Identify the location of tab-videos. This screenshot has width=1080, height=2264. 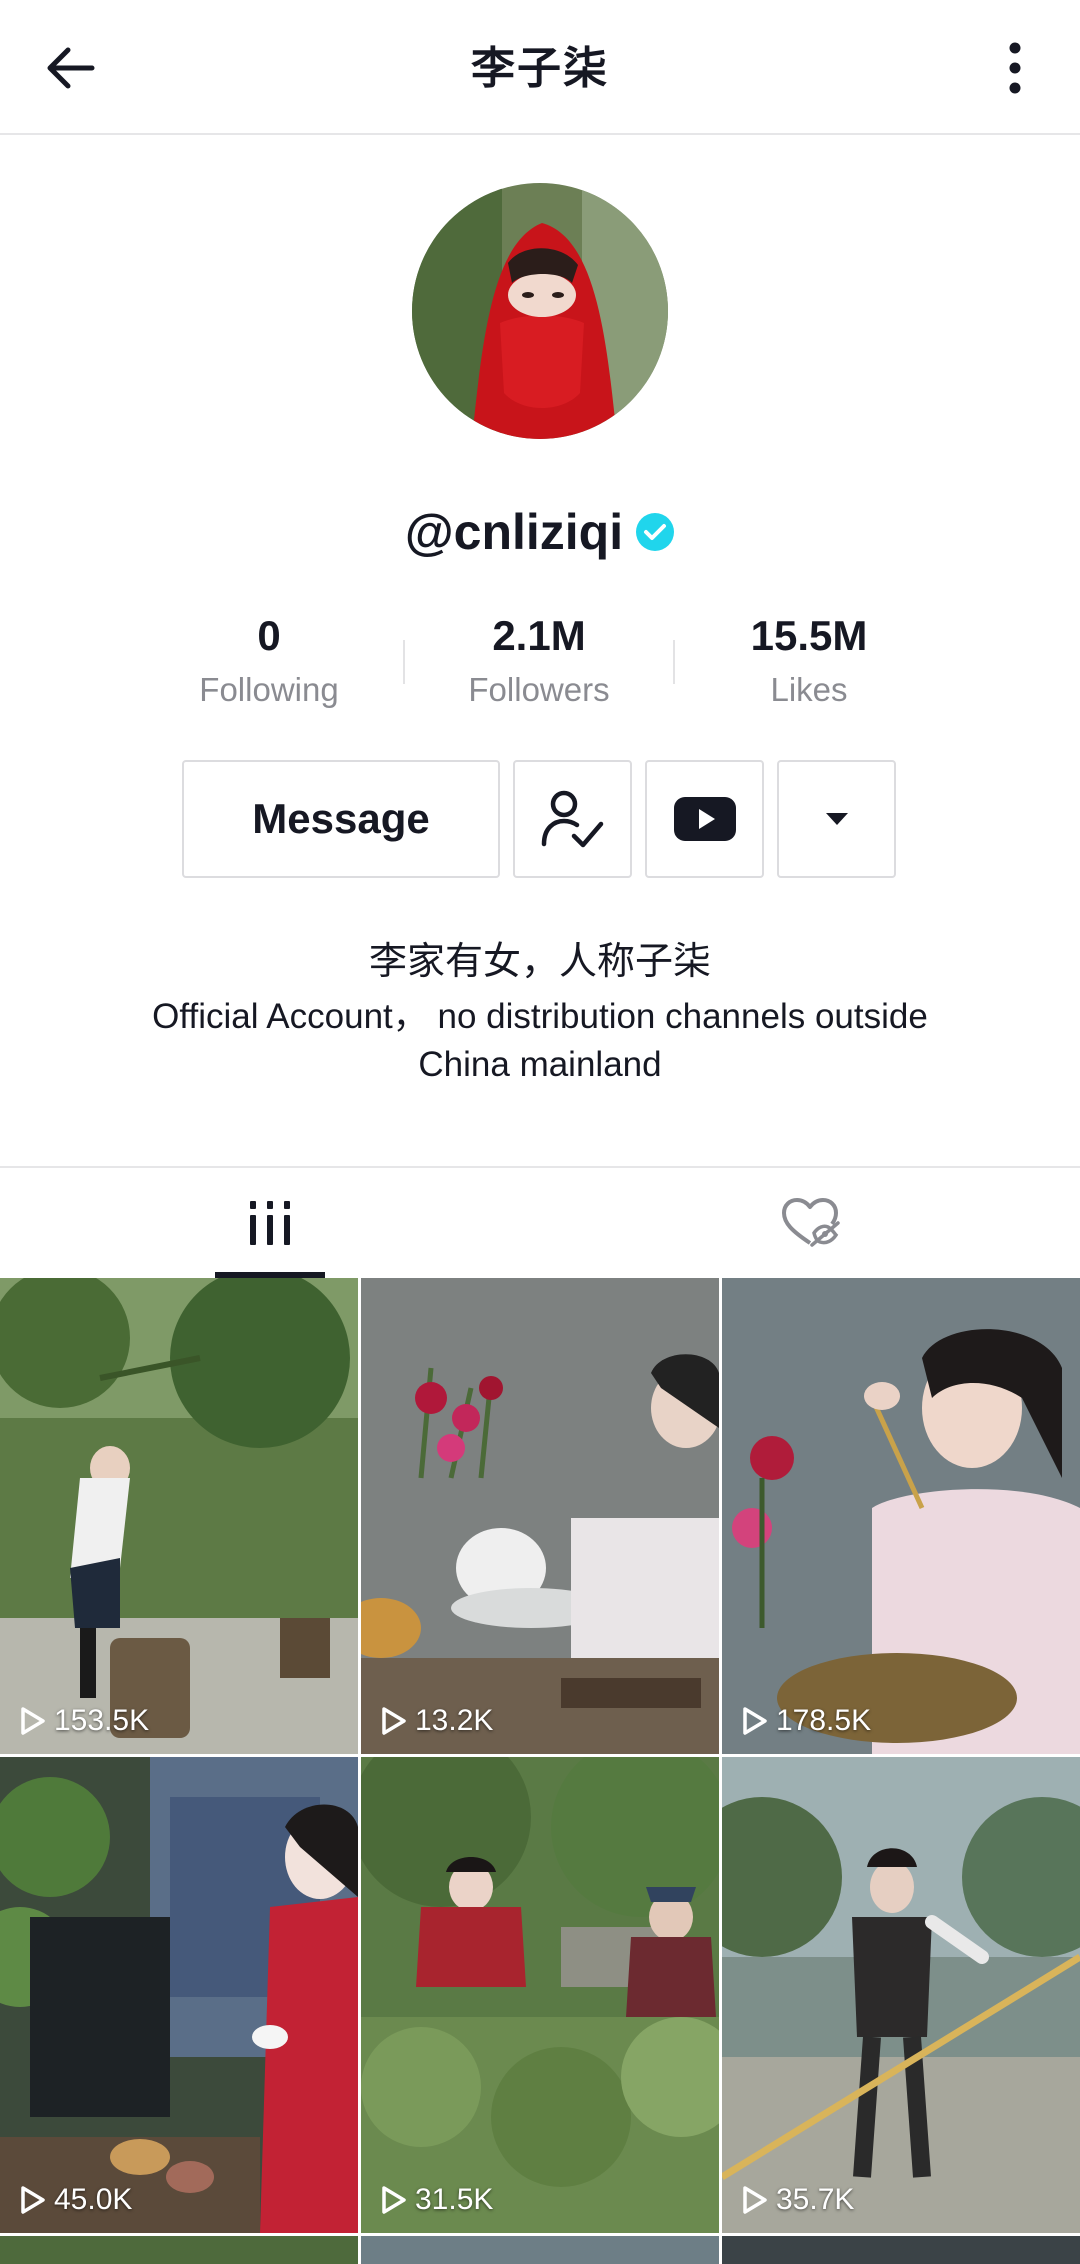
(270, 1223).